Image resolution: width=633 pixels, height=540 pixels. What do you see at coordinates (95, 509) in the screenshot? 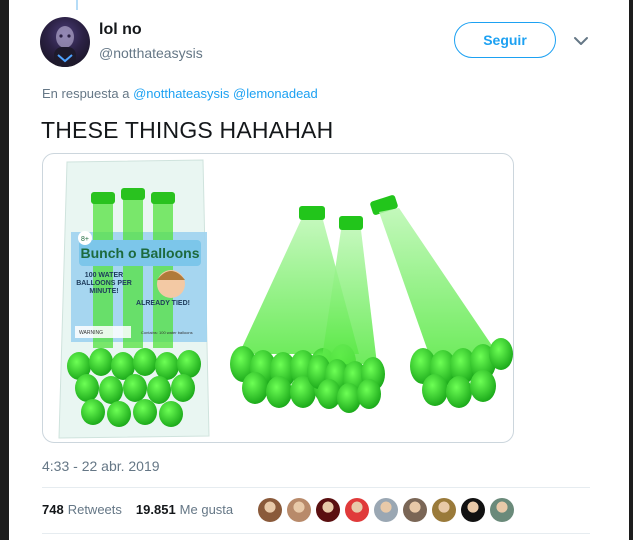
I see `retweets-label: Retweets` at bounding box center [95, 509].